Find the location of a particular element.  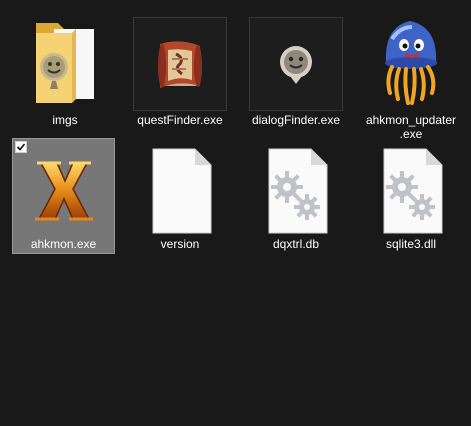

file-item-imgs: imgs is located at coordinates (65, 67).